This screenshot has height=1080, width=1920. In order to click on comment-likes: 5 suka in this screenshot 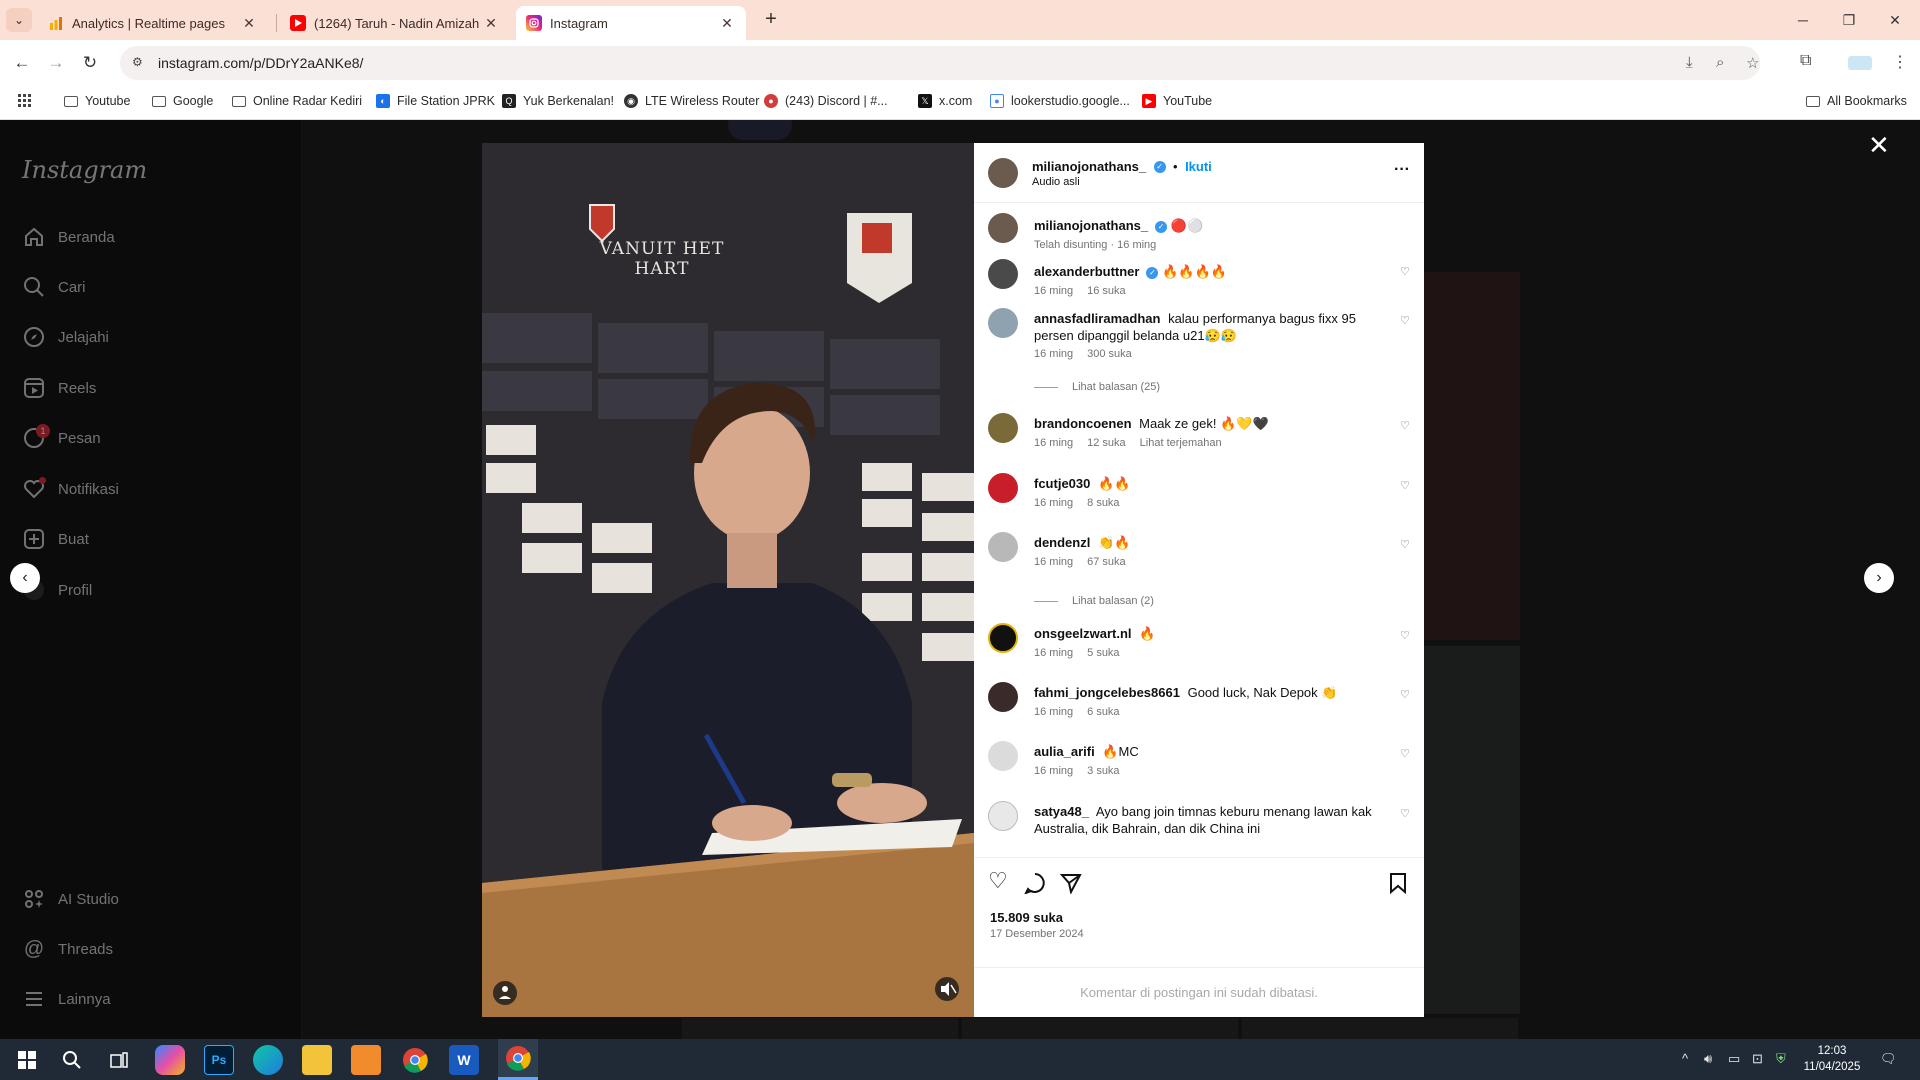, I will do `click(1103, 653)`.